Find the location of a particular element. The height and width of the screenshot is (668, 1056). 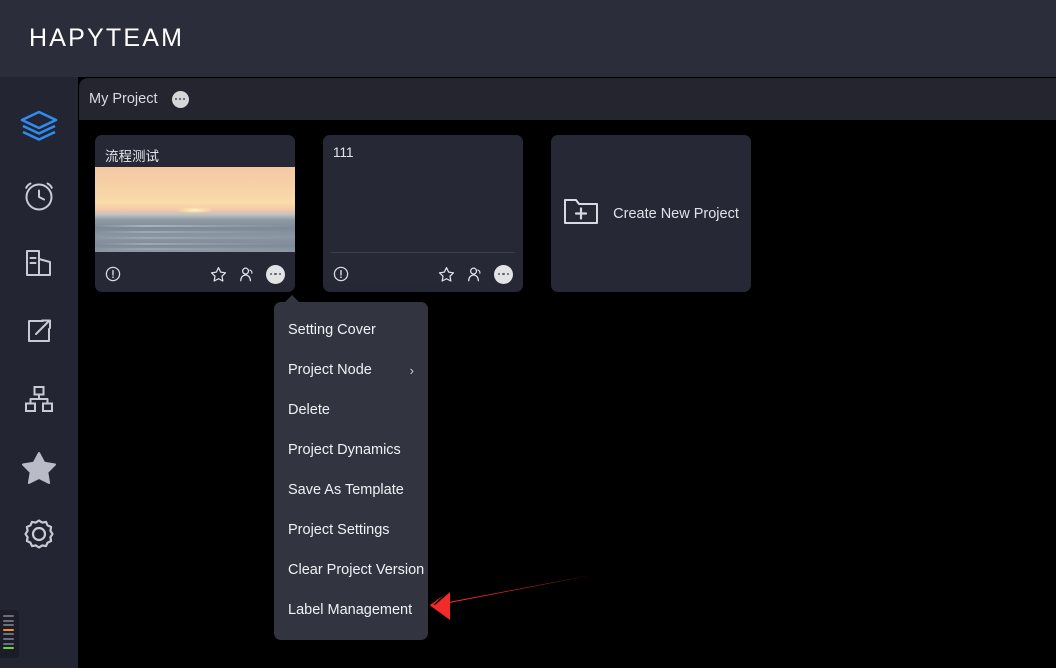

mini-log-line-success is located at coordinates (8, 648).